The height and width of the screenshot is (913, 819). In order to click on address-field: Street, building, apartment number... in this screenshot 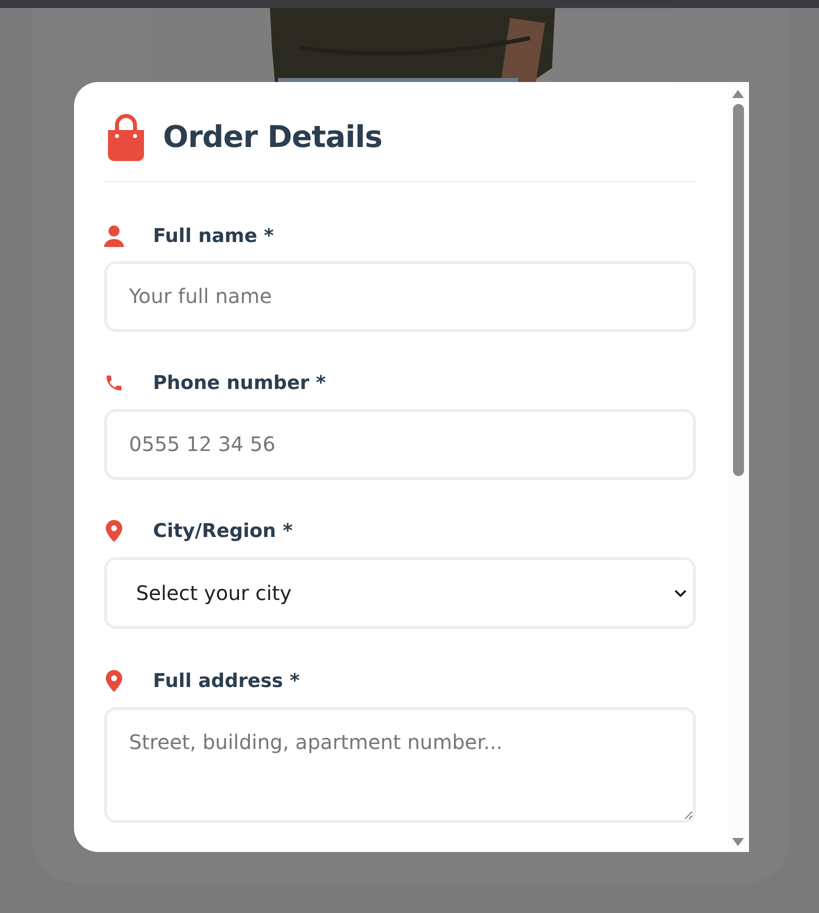, I will do `click(400, 765)`.